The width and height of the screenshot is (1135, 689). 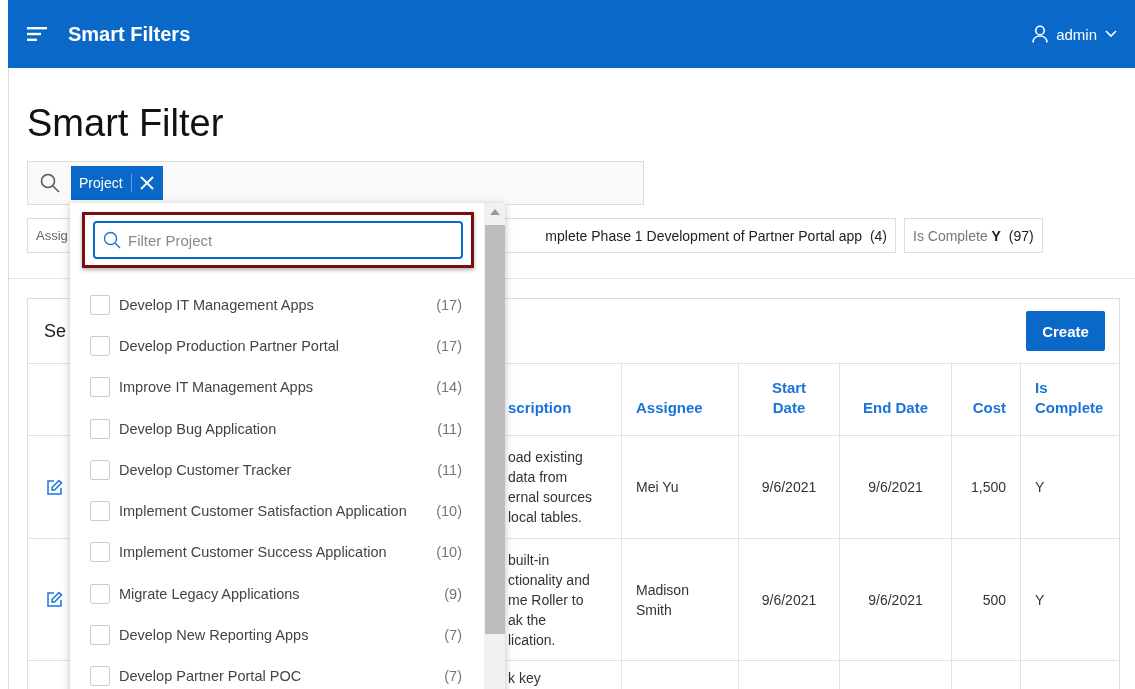 I want to click on option-item: Develop New Reporting Apps (7), so click(x=272, y=635).